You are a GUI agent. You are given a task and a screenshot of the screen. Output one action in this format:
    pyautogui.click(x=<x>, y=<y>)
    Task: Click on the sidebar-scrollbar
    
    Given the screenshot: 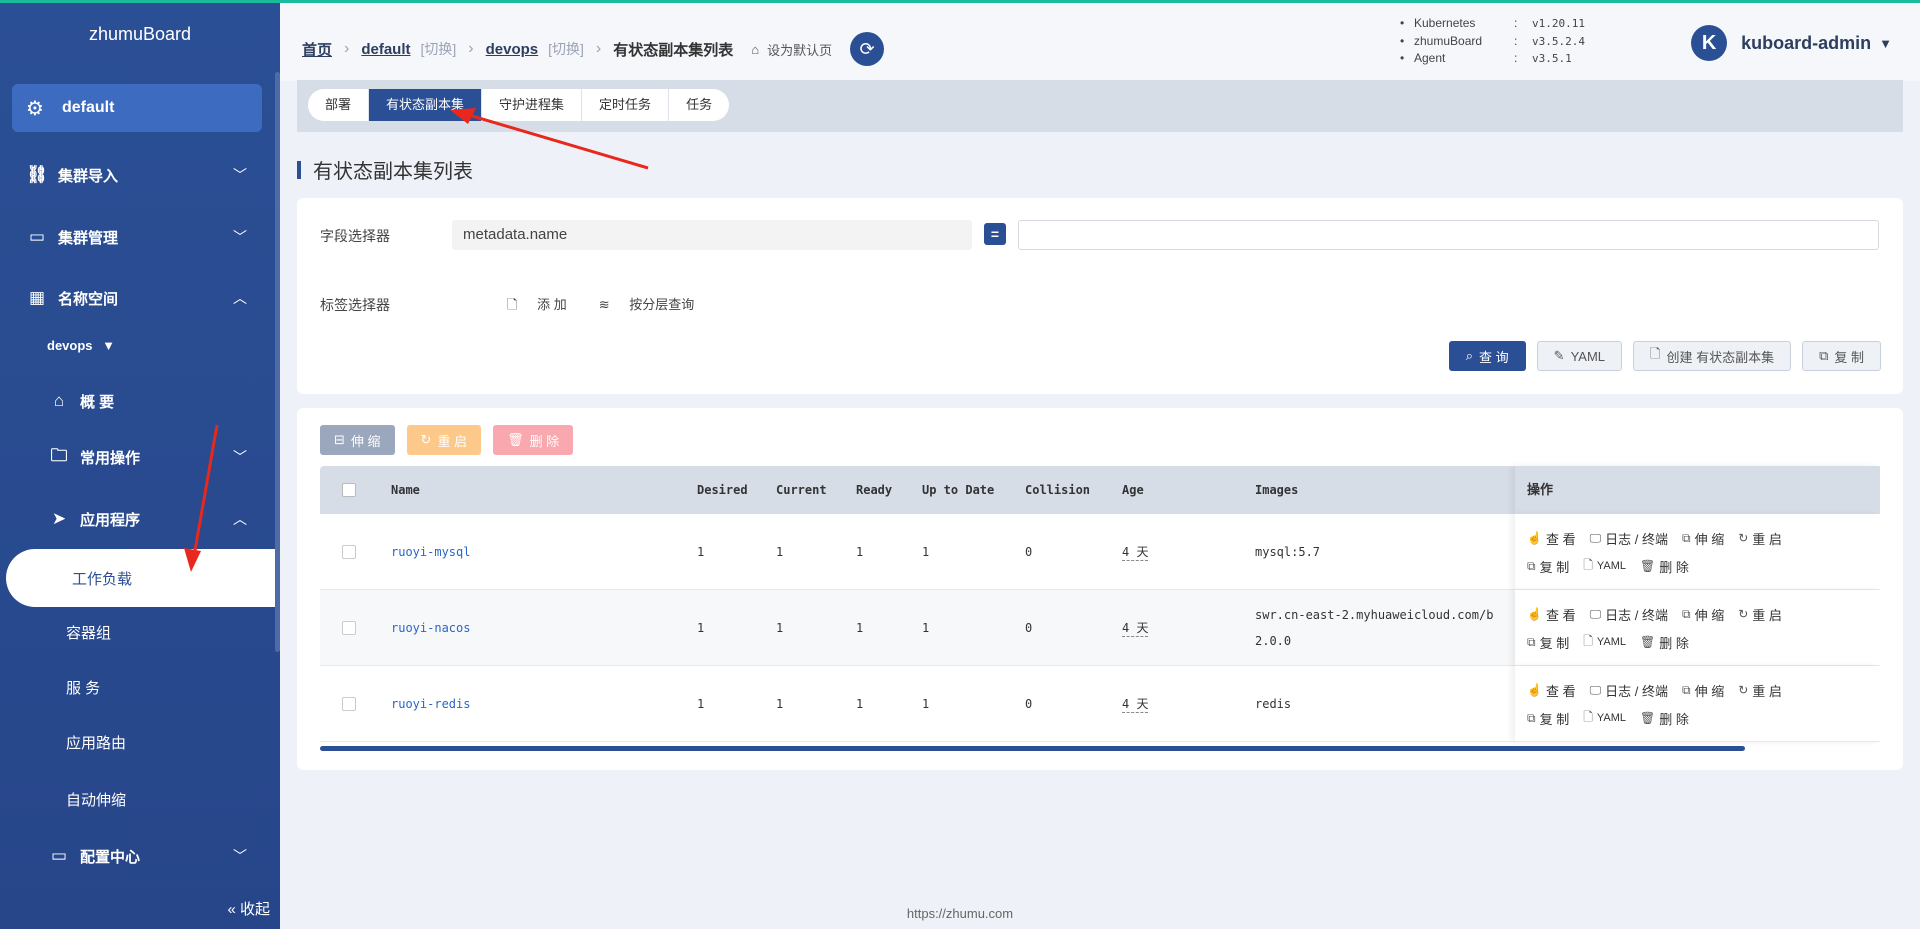 What is the action you would take?
    pyautogui.click(x=277, y=362)
    